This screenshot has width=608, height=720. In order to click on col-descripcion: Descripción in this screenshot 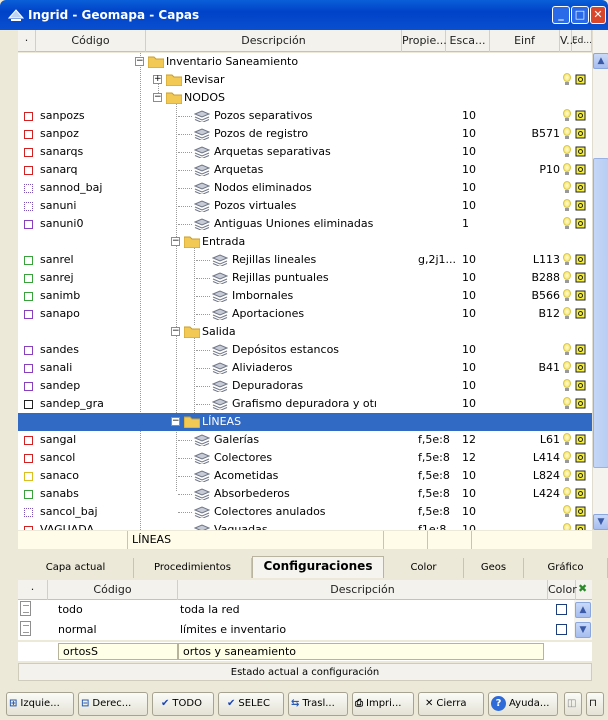, I will do `click(274, 41)`.